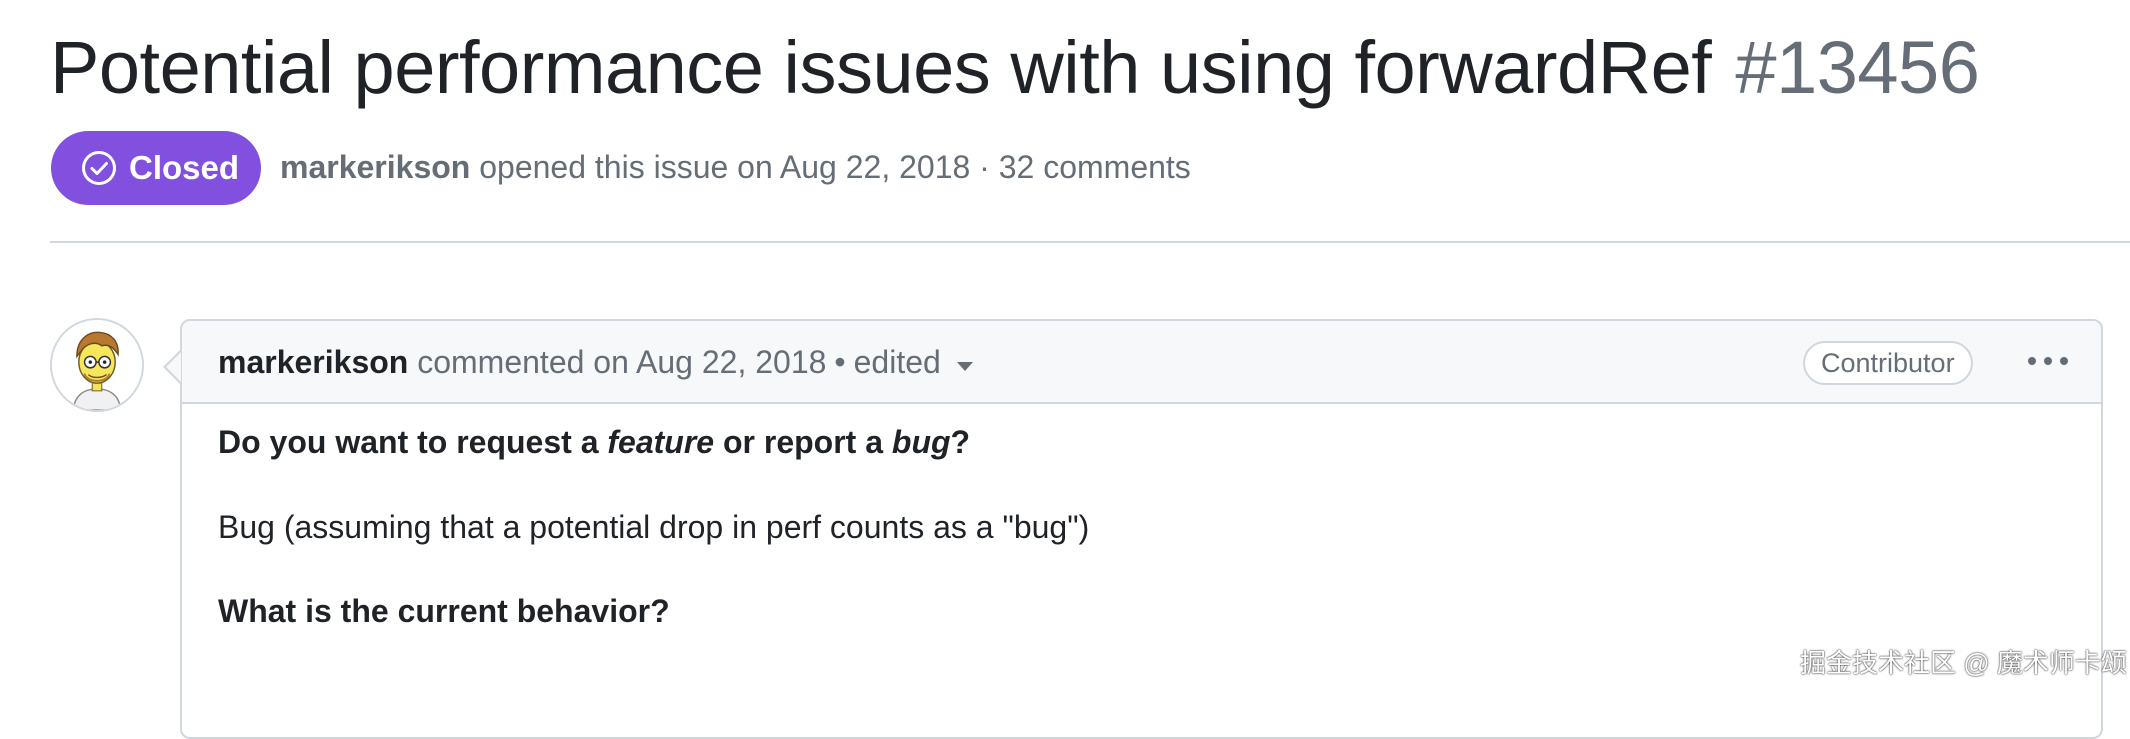 Image resolution: width=2130 pixels, height=739 pixels. Describe the element at coordinates (960, 442) in the screenshot. I see `q1-suffix: ?` at that location.